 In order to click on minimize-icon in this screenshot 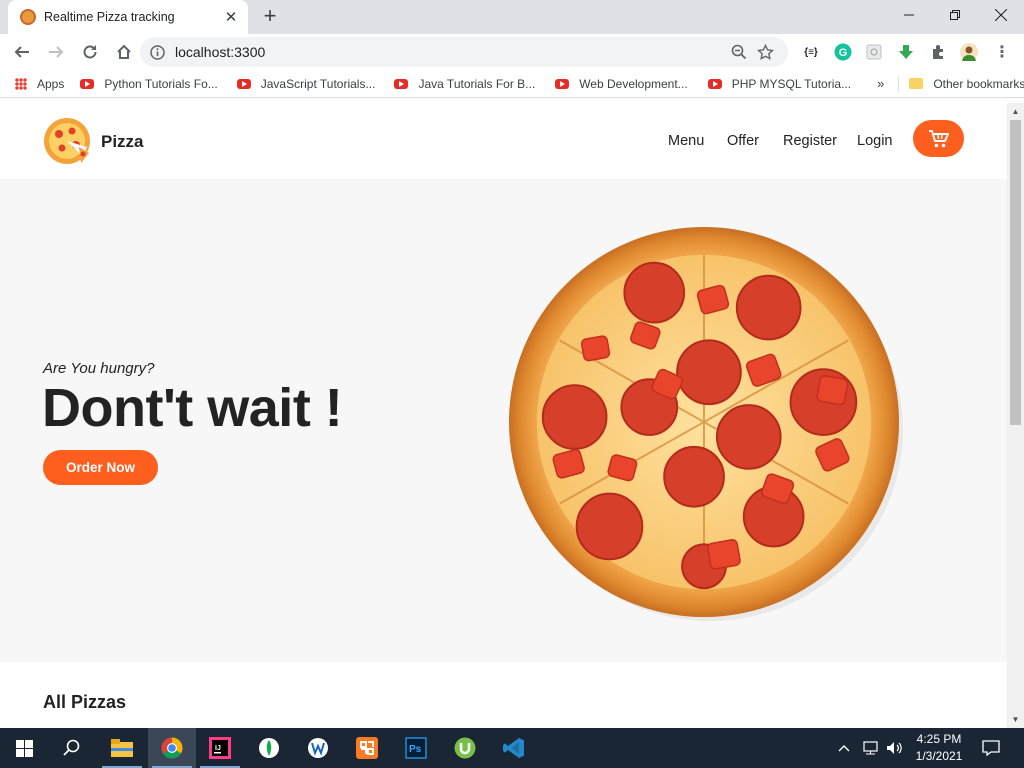, I will do `click(909, 15)`.